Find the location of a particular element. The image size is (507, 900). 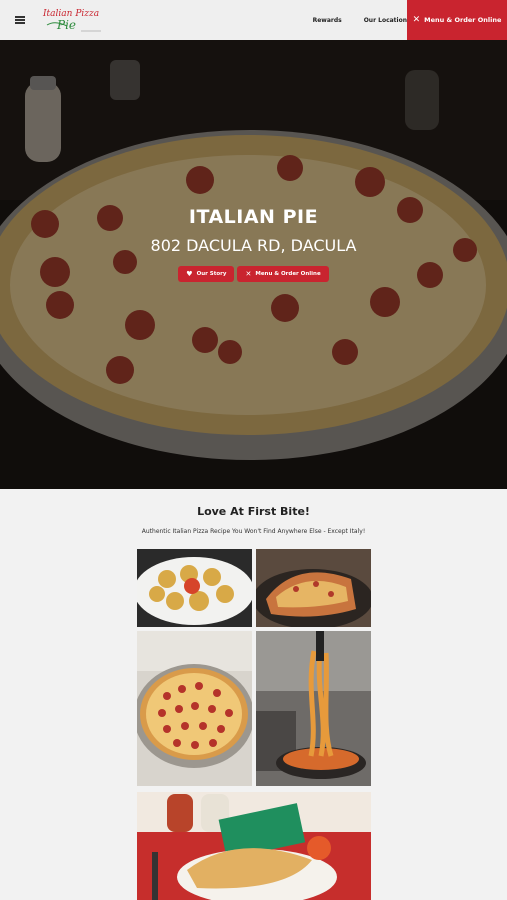

gallery-image-calzone is located at coordinates (254, 846).